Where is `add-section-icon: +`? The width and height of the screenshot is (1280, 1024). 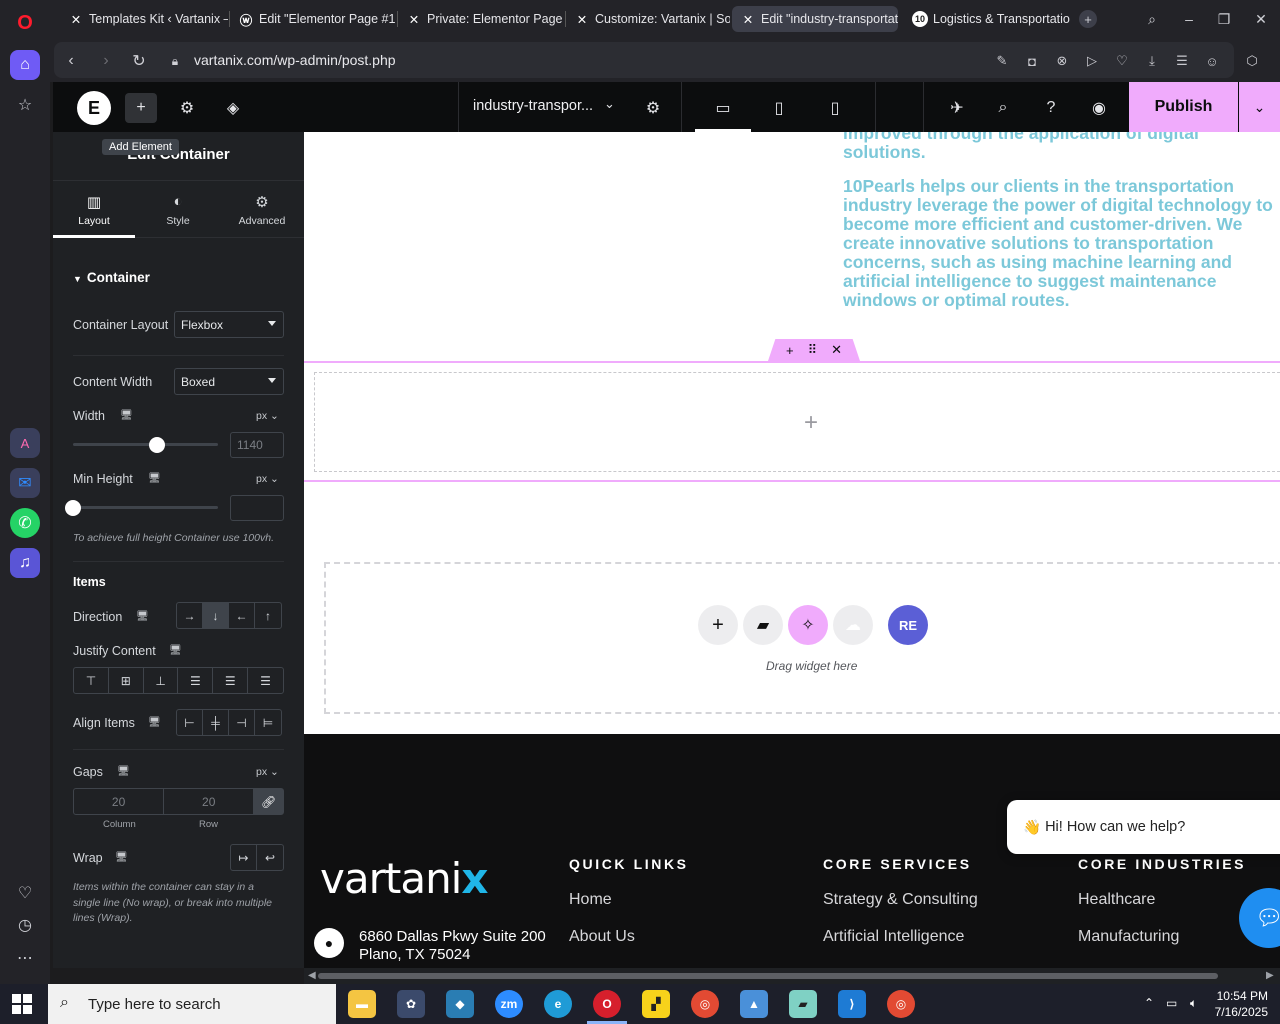
add-section-icon: + is located at coordinates (718, 625).